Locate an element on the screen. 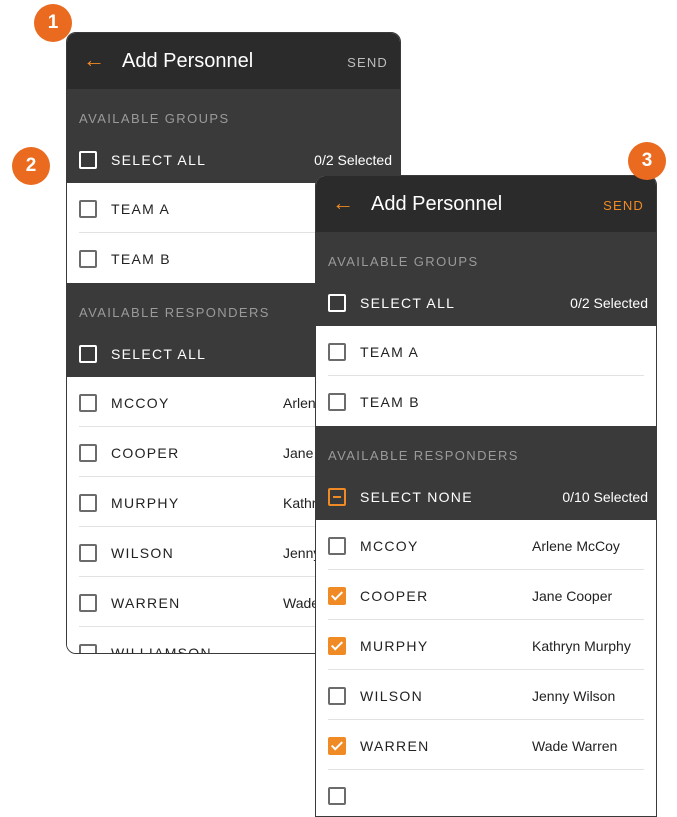  responder-row: COOPER Jane Cooper is located at coordinates (486, 595).